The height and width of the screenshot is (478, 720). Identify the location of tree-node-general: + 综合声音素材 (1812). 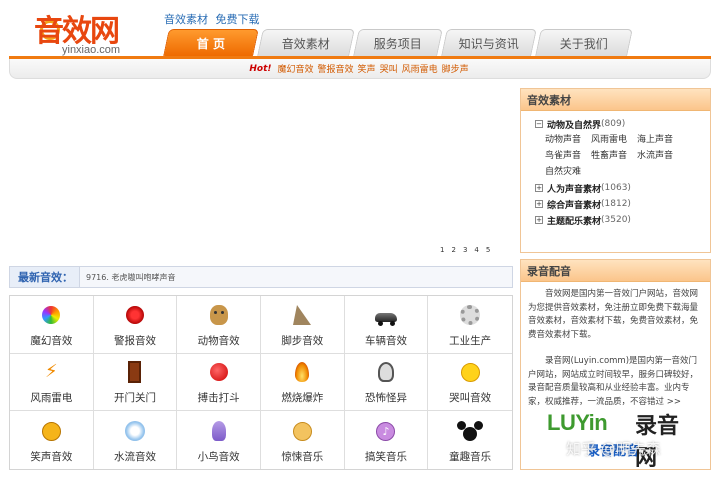
(622, 204).